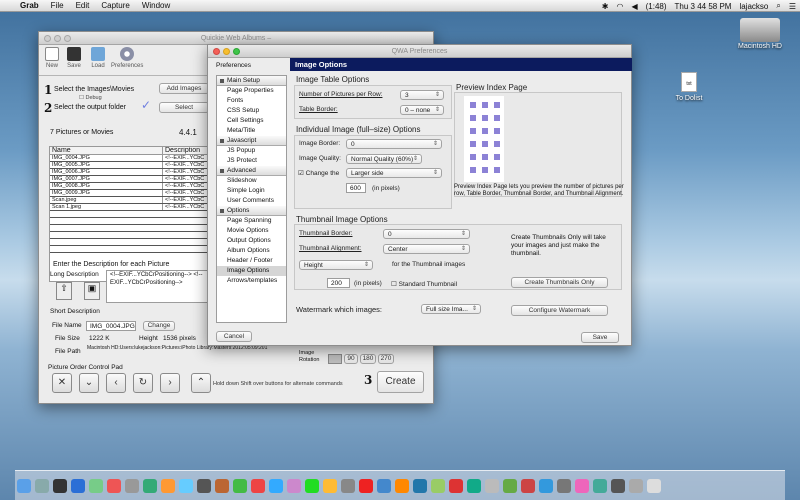  Describe the element at coordinates (251, 271) in the screenshot. I see `prefs-list-item: Image Options` at that location.